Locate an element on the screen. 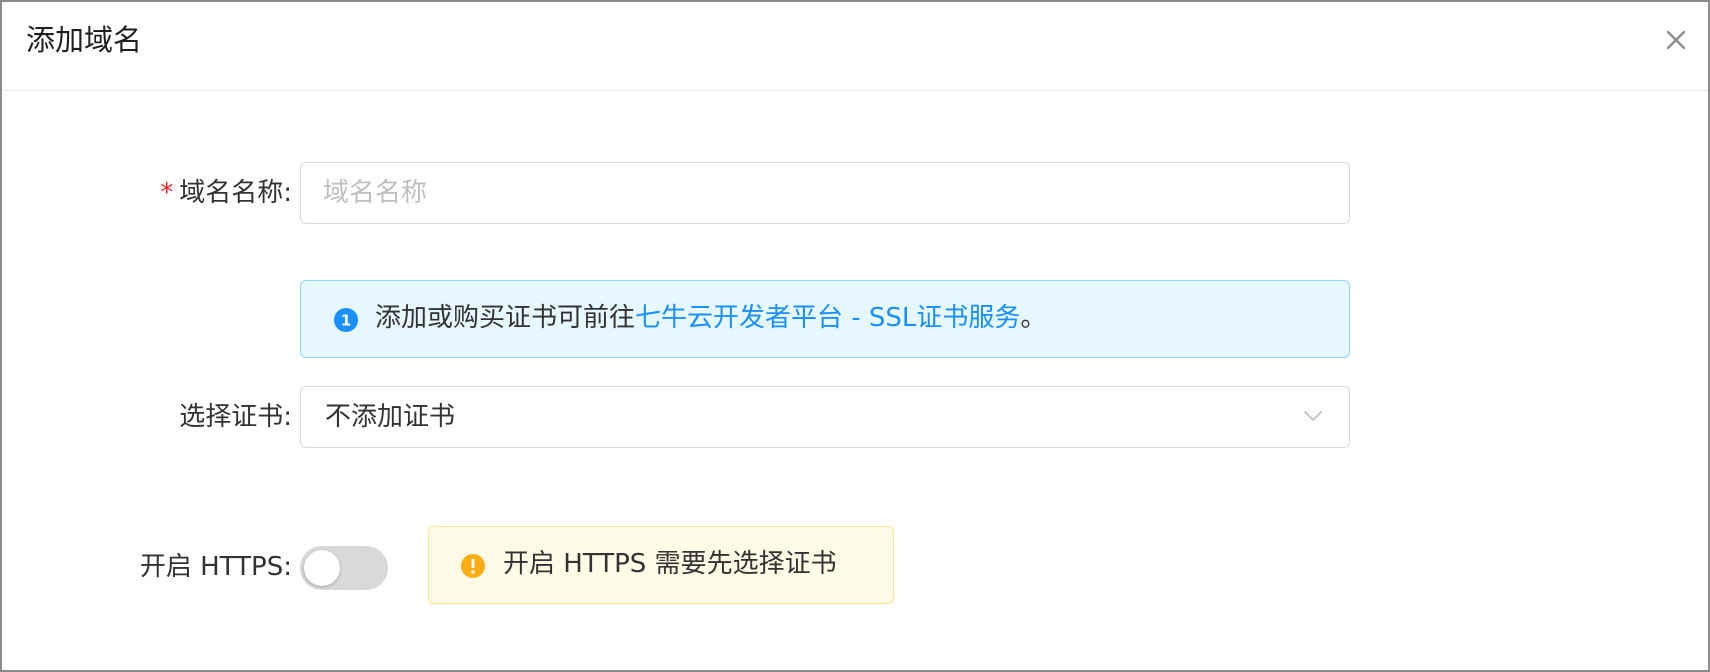 The height and width of the screenshot is (672, 1710). domain-name-label: * 域名名称: is located at coordinates (207, 193).